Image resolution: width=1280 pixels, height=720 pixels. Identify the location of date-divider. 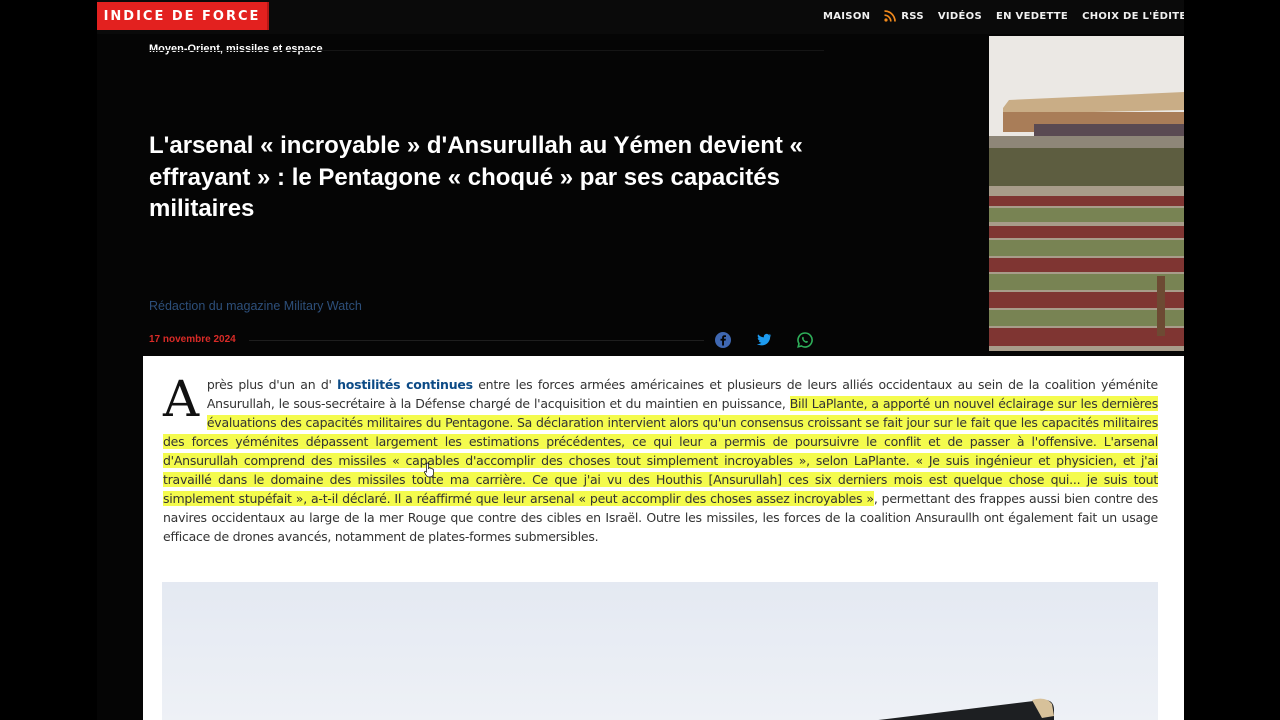
(476, 340).